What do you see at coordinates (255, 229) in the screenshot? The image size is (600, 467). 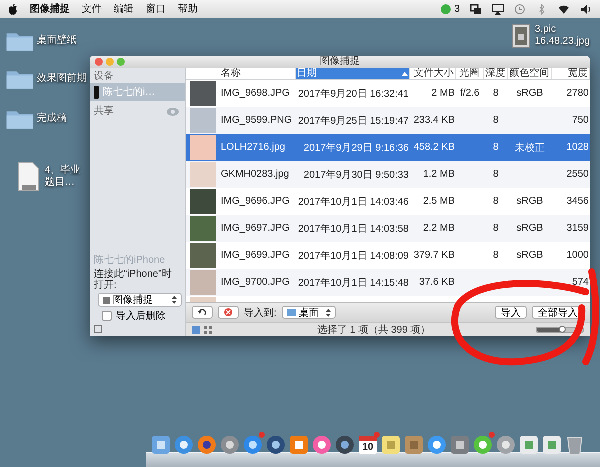 I see `table-cell-text: IMG_9697.JPG` at bounding box center [255, 229].